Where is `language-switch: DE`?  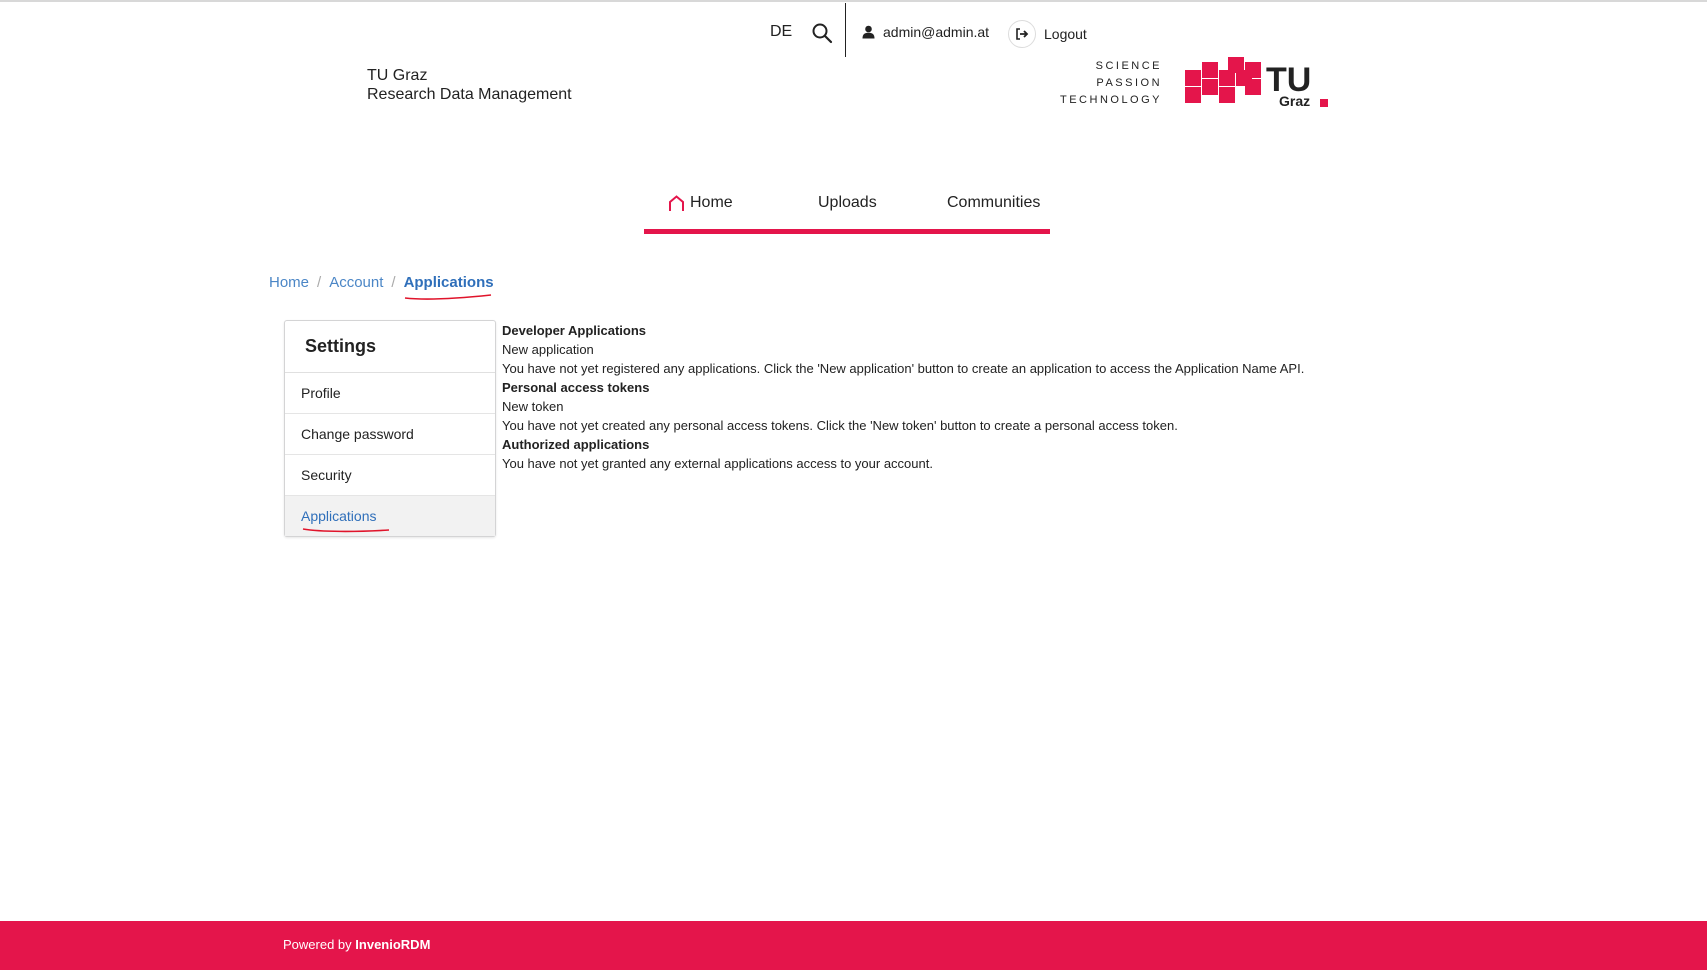 language-switch: DE is located at coordinates (781, 32).